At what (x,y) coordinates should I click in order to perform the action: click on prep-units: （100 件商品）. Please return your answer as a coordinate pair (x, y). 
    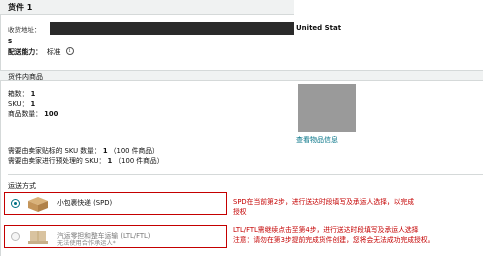
    Looking at the image, I should click on (139, 161).